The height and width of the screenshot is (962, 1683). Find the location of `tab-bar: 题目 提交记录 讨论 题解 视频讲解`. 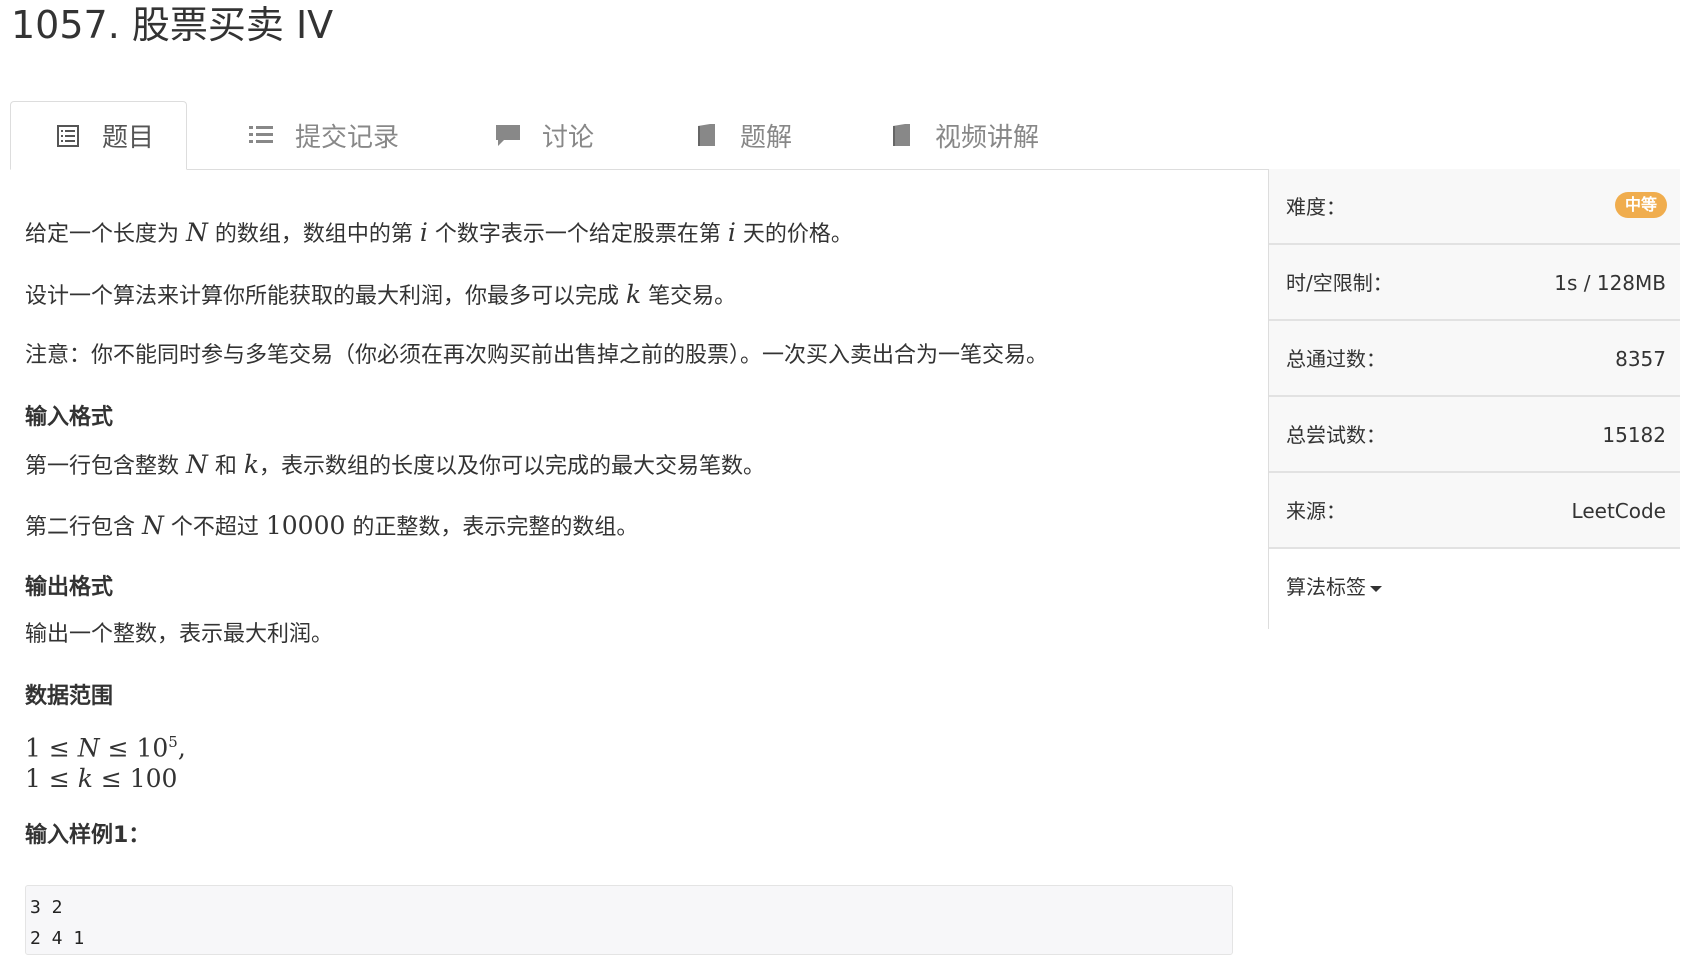

tab-bar: 题目 提交记录 讨论 题解 视频讲解 is located at coordinates (845, 135).